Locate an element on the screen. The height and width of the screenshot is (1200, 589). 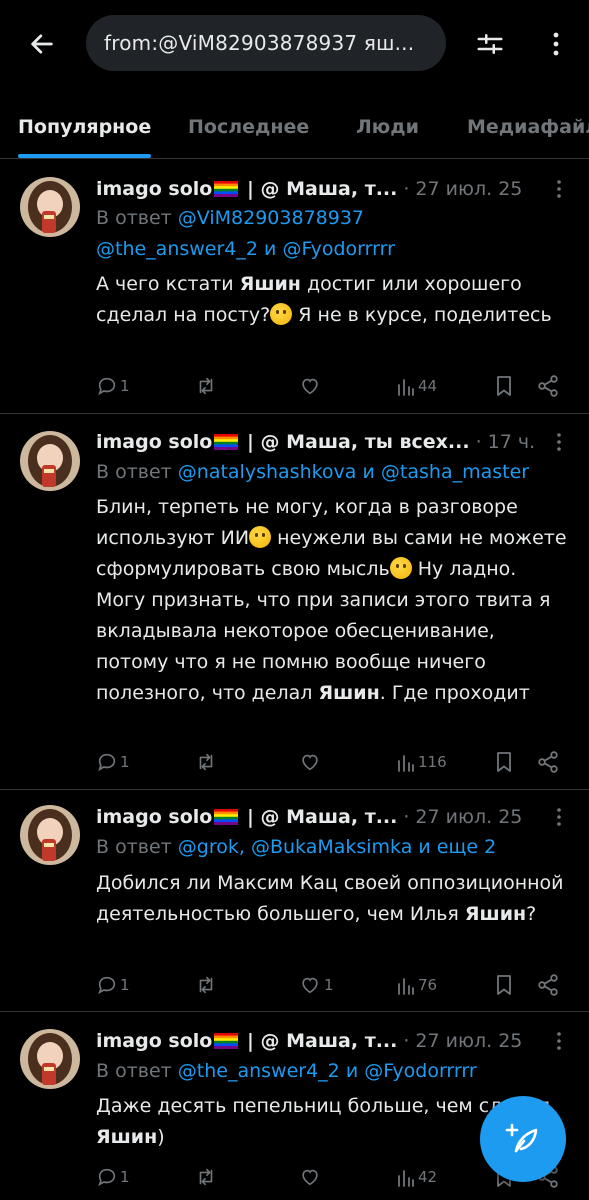
reply-context: В ответ @the_answer4_2 и @Fyodorrrrr is located at coordinates (333, 1071).